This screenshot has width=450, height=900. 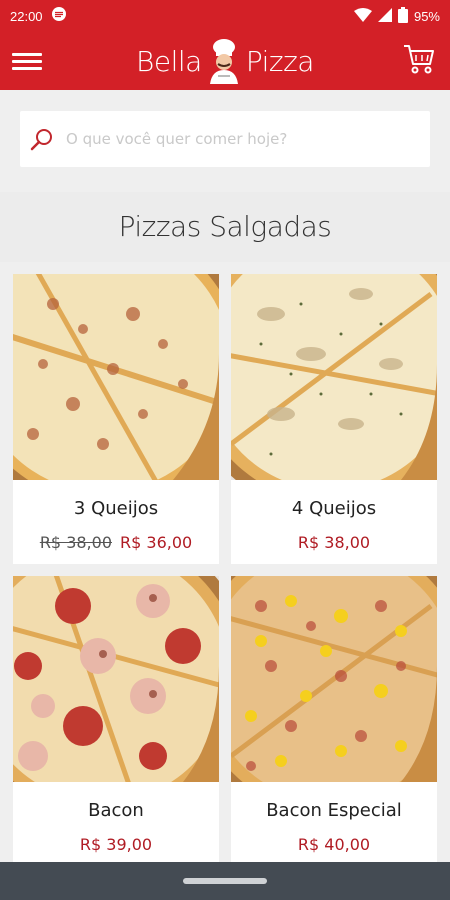 I want to click on product-price: R$ 40,00, so click(x=334, y=844).